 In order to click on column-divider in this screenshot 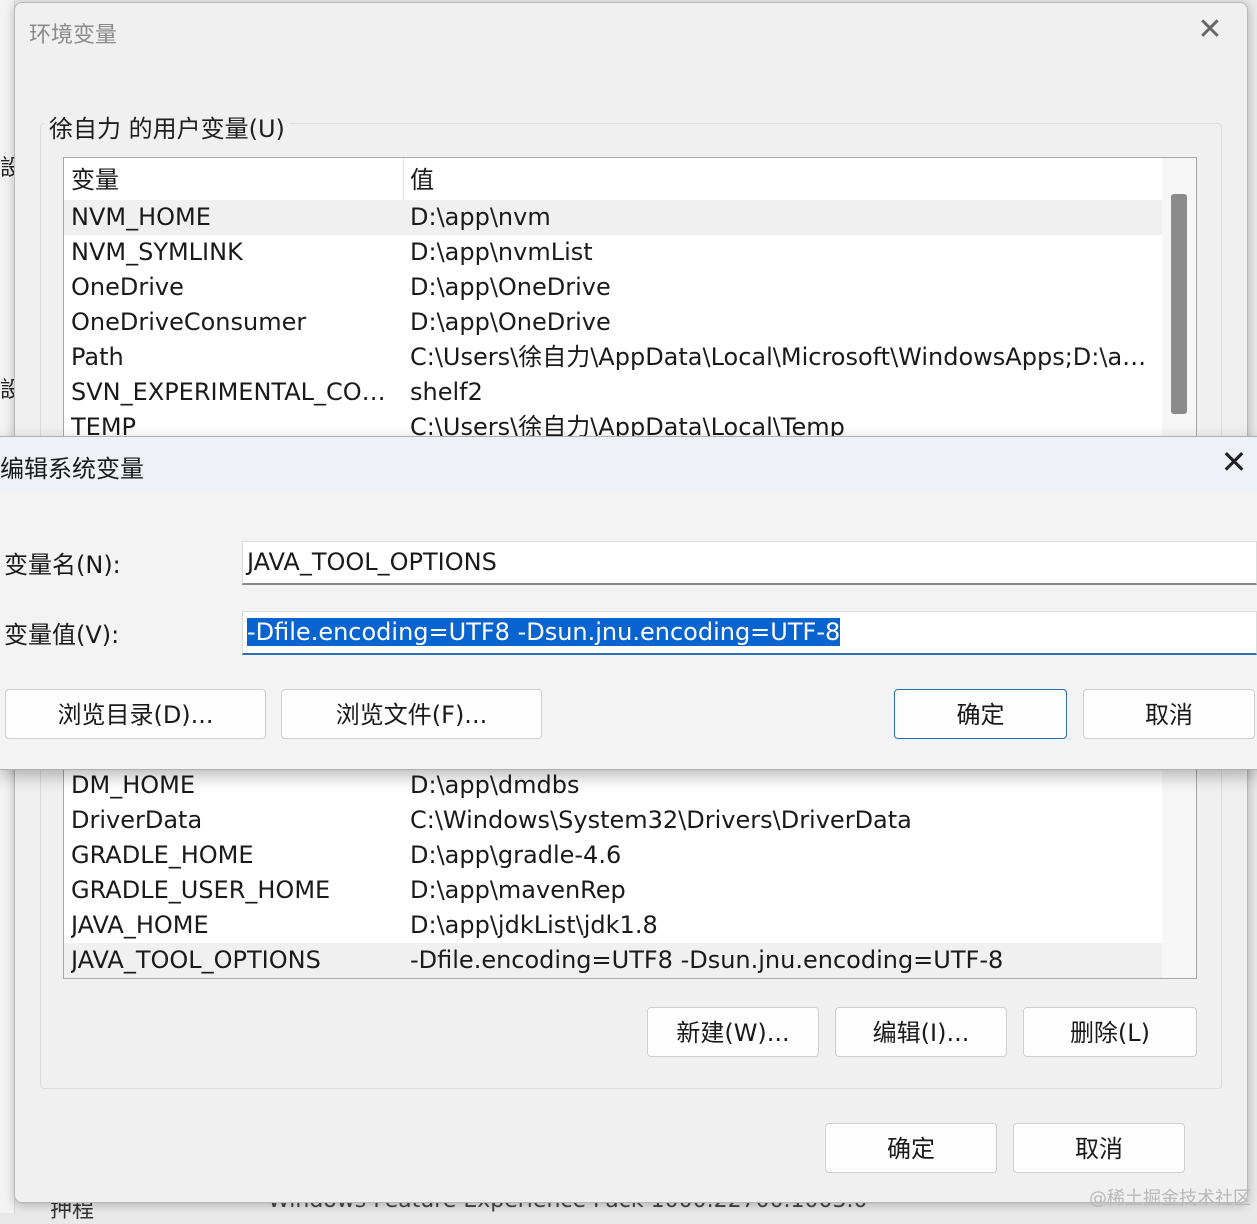, I will do `click(403, 179)`.